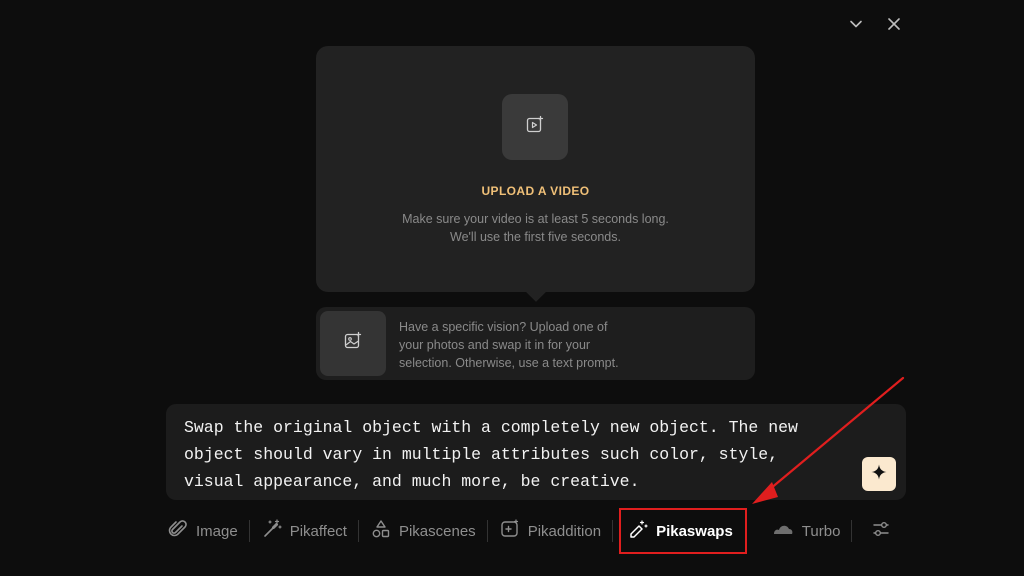  I want to click on settings-button, so click(881, 531).